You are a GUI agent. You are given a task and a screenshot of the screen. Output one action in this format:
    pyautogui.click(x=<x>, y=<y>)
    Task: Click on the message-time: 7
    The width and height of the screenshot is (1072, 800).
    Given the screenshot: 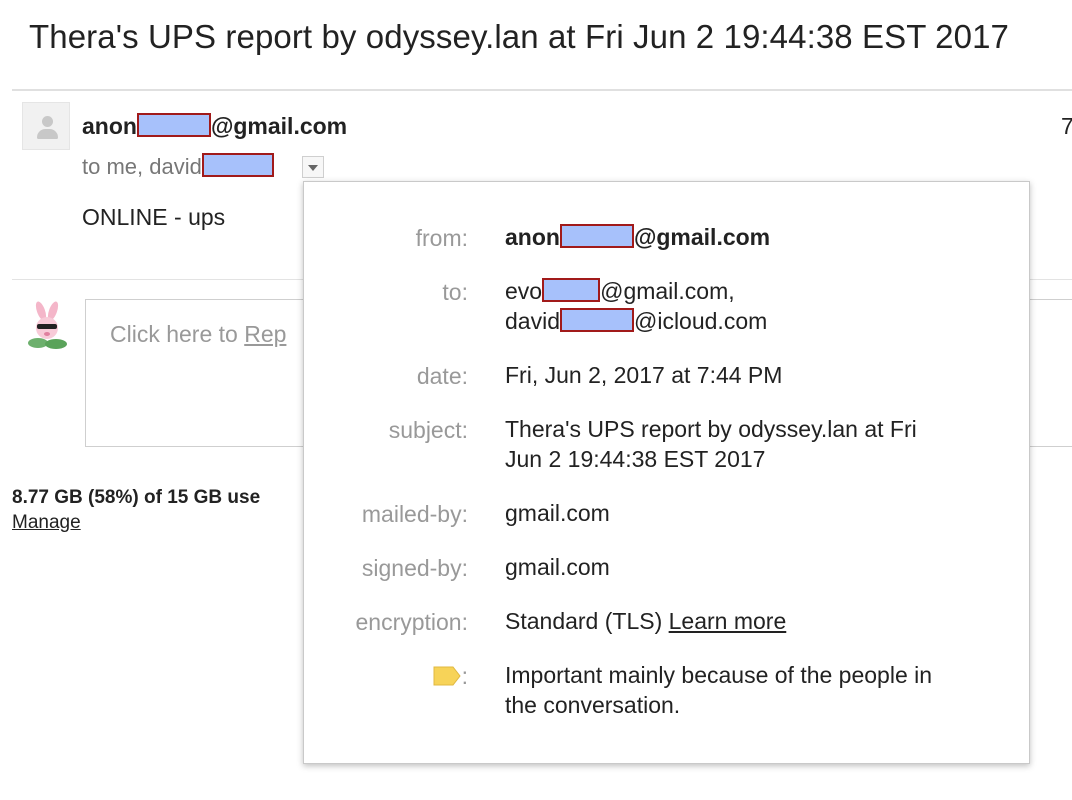 What is the action you would take?
    pyautogui.click(x=1066, y=126)
    